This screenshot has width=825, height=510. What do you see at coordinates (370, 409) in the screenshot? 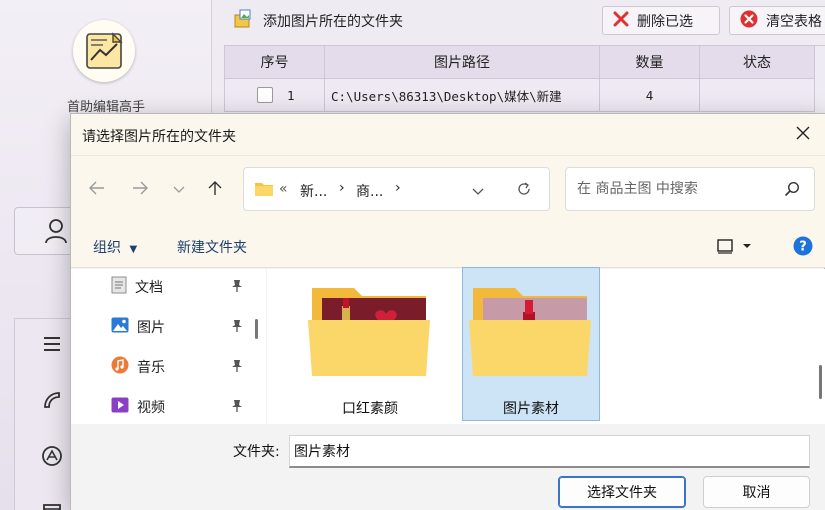
I see `folder-name: 口红素颜` at bounding box center [370, 409].